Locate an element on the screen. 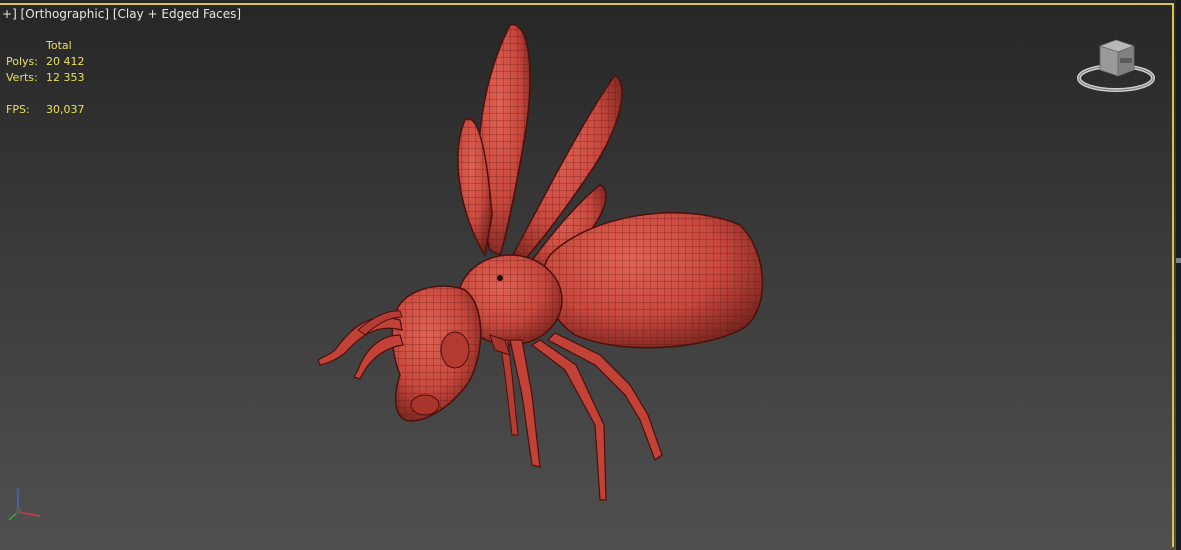 This screenshot has height=550, width=1181. viewport-general-menu: + is located at coordinates (7, 14).